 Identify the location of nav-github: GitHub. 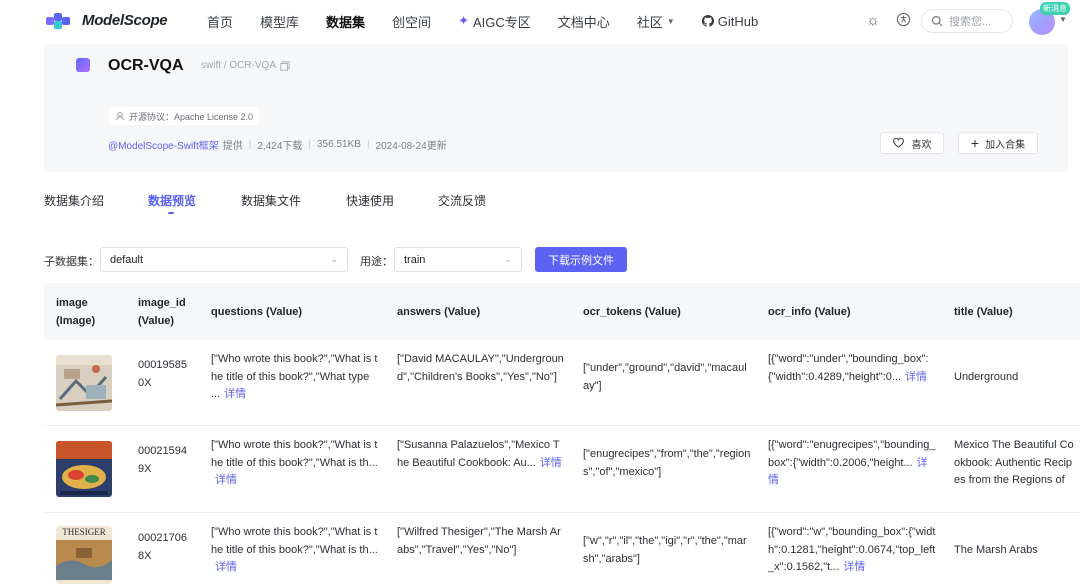
(730, 21).